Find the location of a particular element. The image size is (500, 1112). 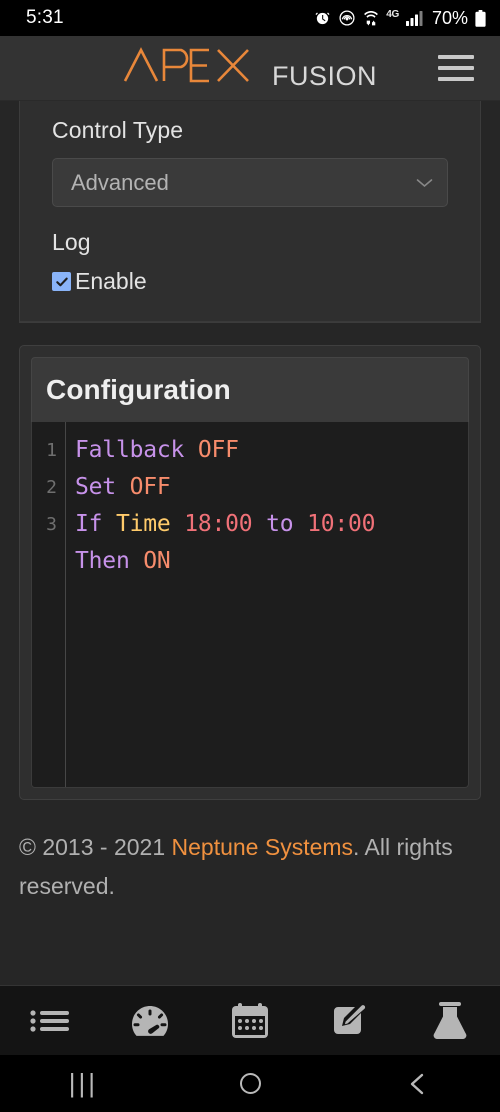

calendar-icon is located at coordinates (250, 1020).